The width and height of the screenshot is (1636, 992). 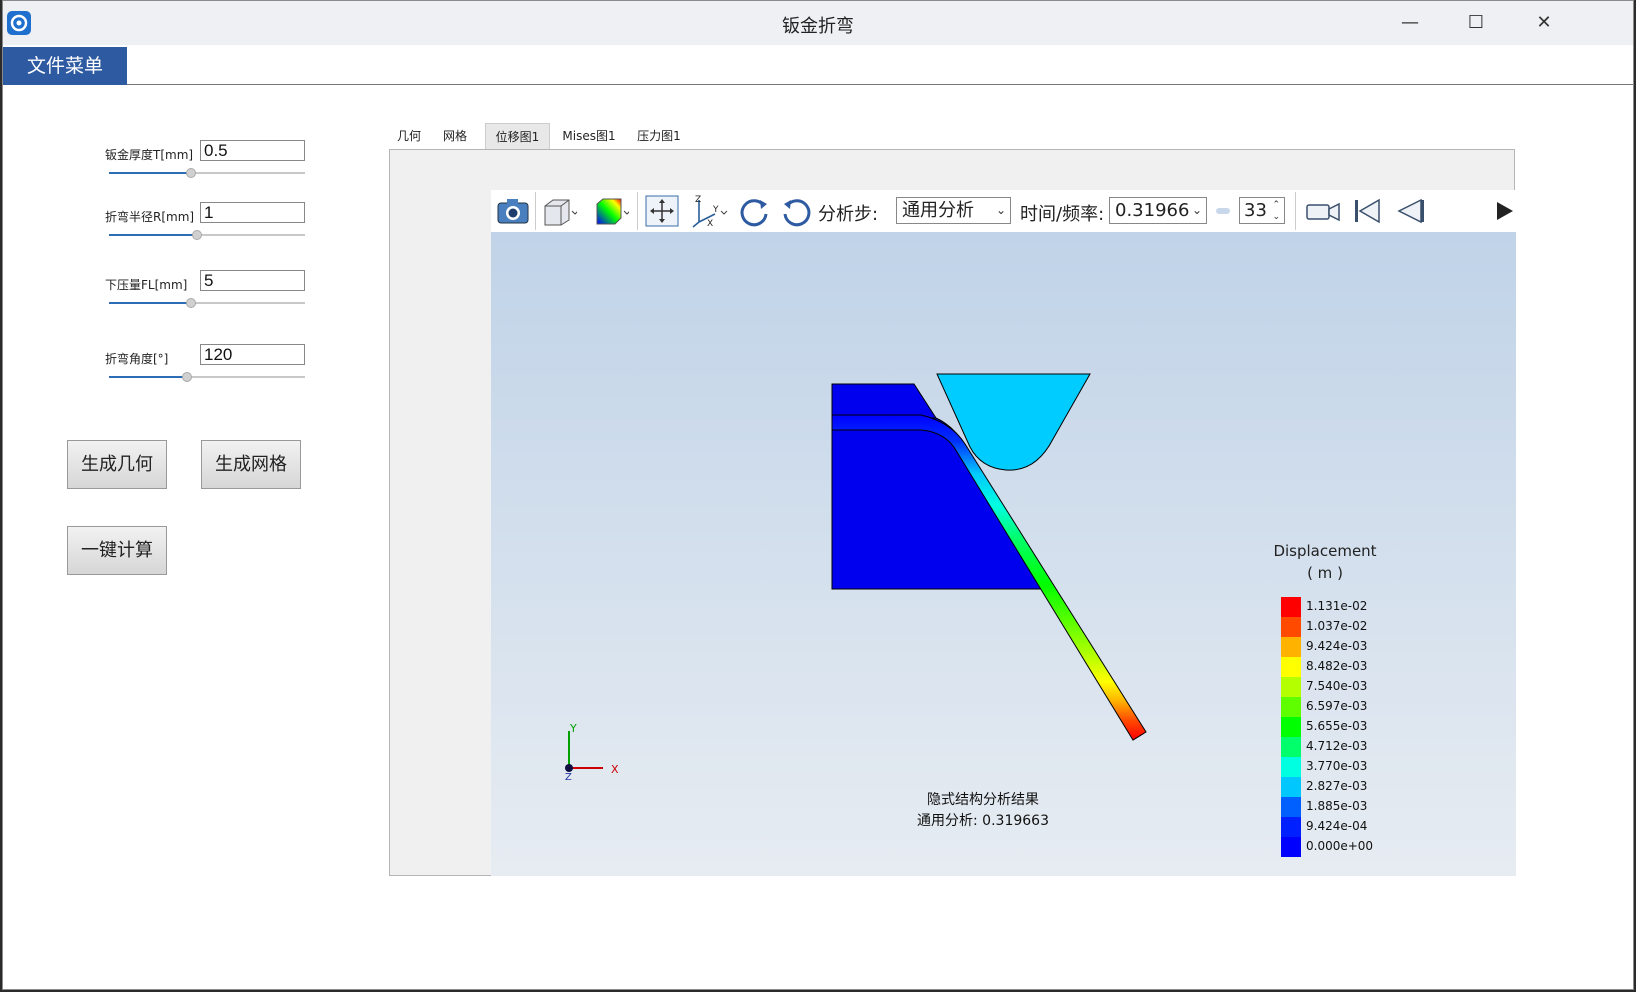 What do you see at coordinates (137, 359) in the screenshot?
I see `param-label: 折弯角度[°]` at bounding box center [137, 359].